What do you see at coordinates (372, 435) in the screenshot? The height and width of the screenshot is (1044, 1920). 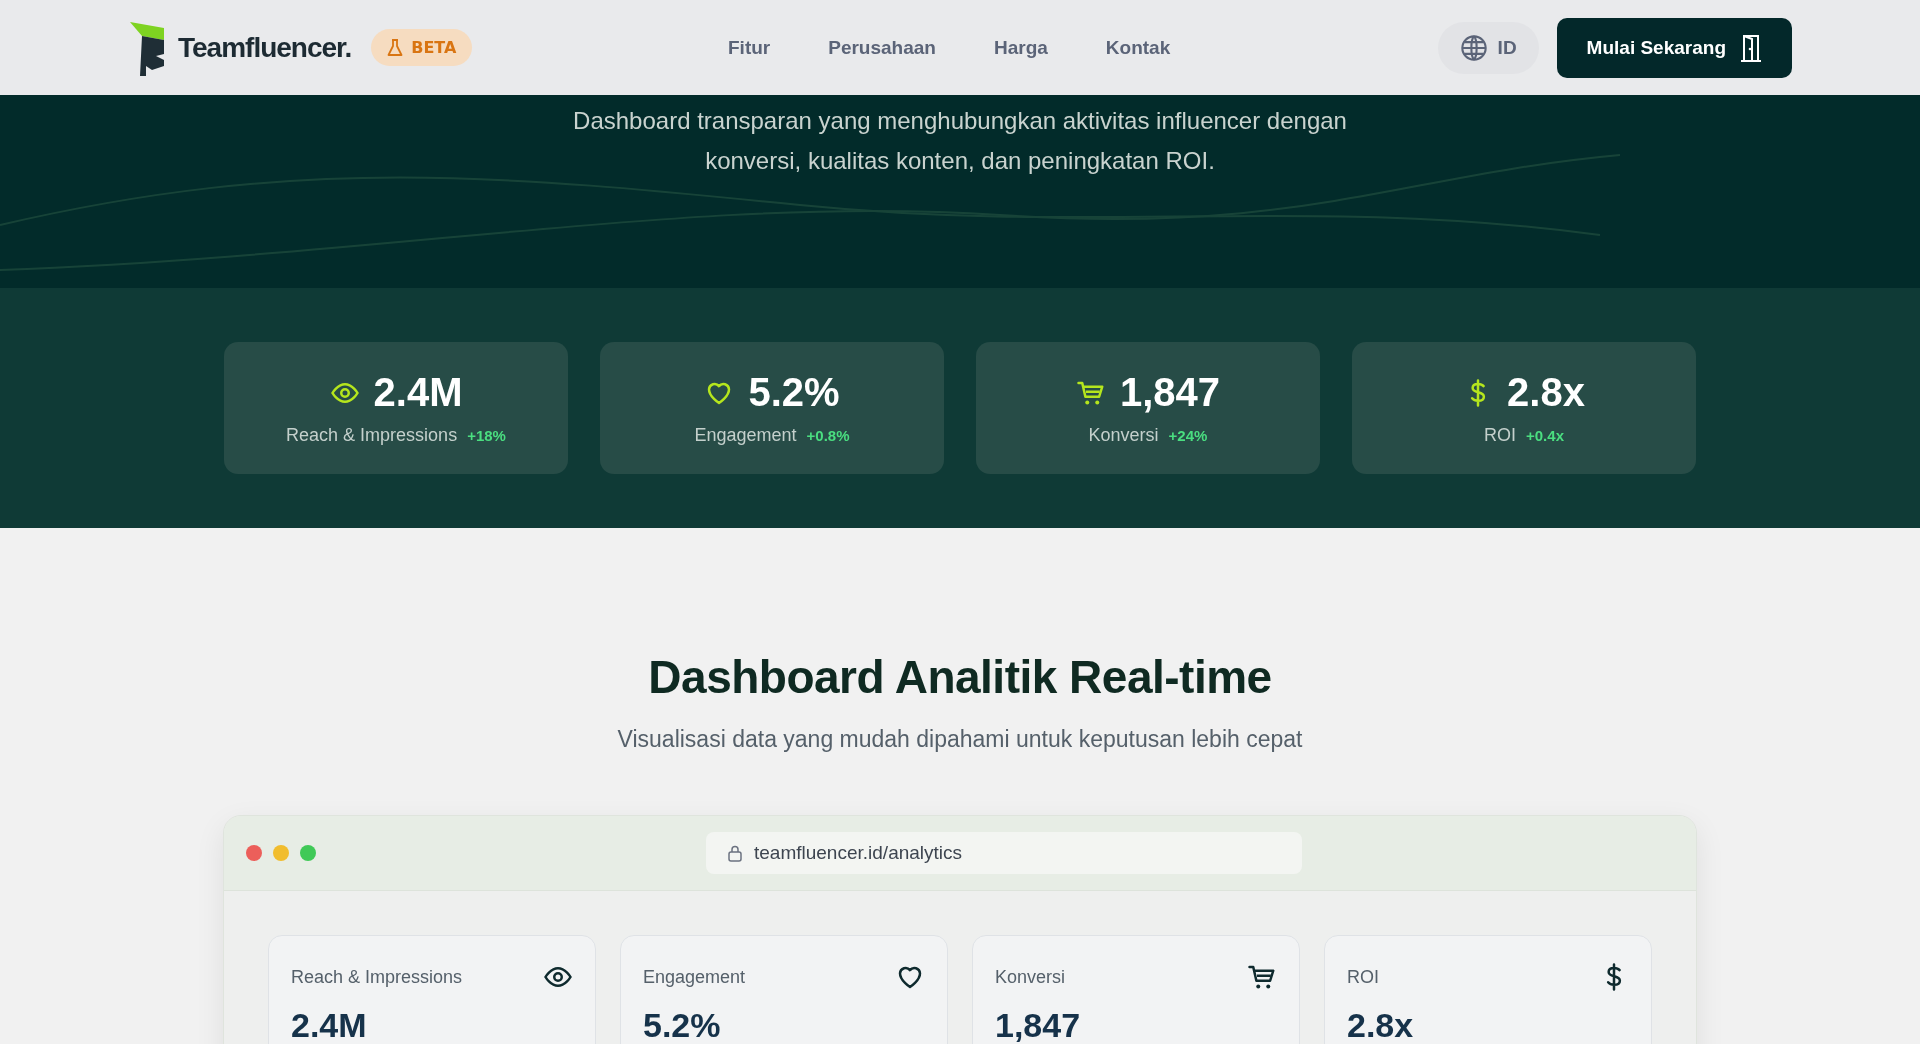 I see `stat-label: Reach & Impressions` at bounding box center [372, 435].